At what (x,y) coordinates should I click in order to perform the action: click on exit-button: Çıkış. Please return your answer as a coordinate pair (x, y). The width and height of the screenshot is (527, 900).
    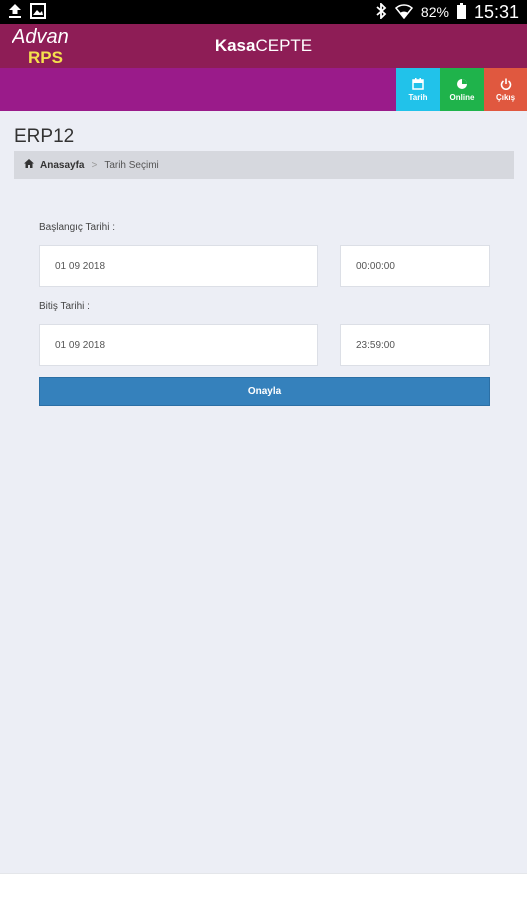
    Looking at the image, I should click on (505, 89).